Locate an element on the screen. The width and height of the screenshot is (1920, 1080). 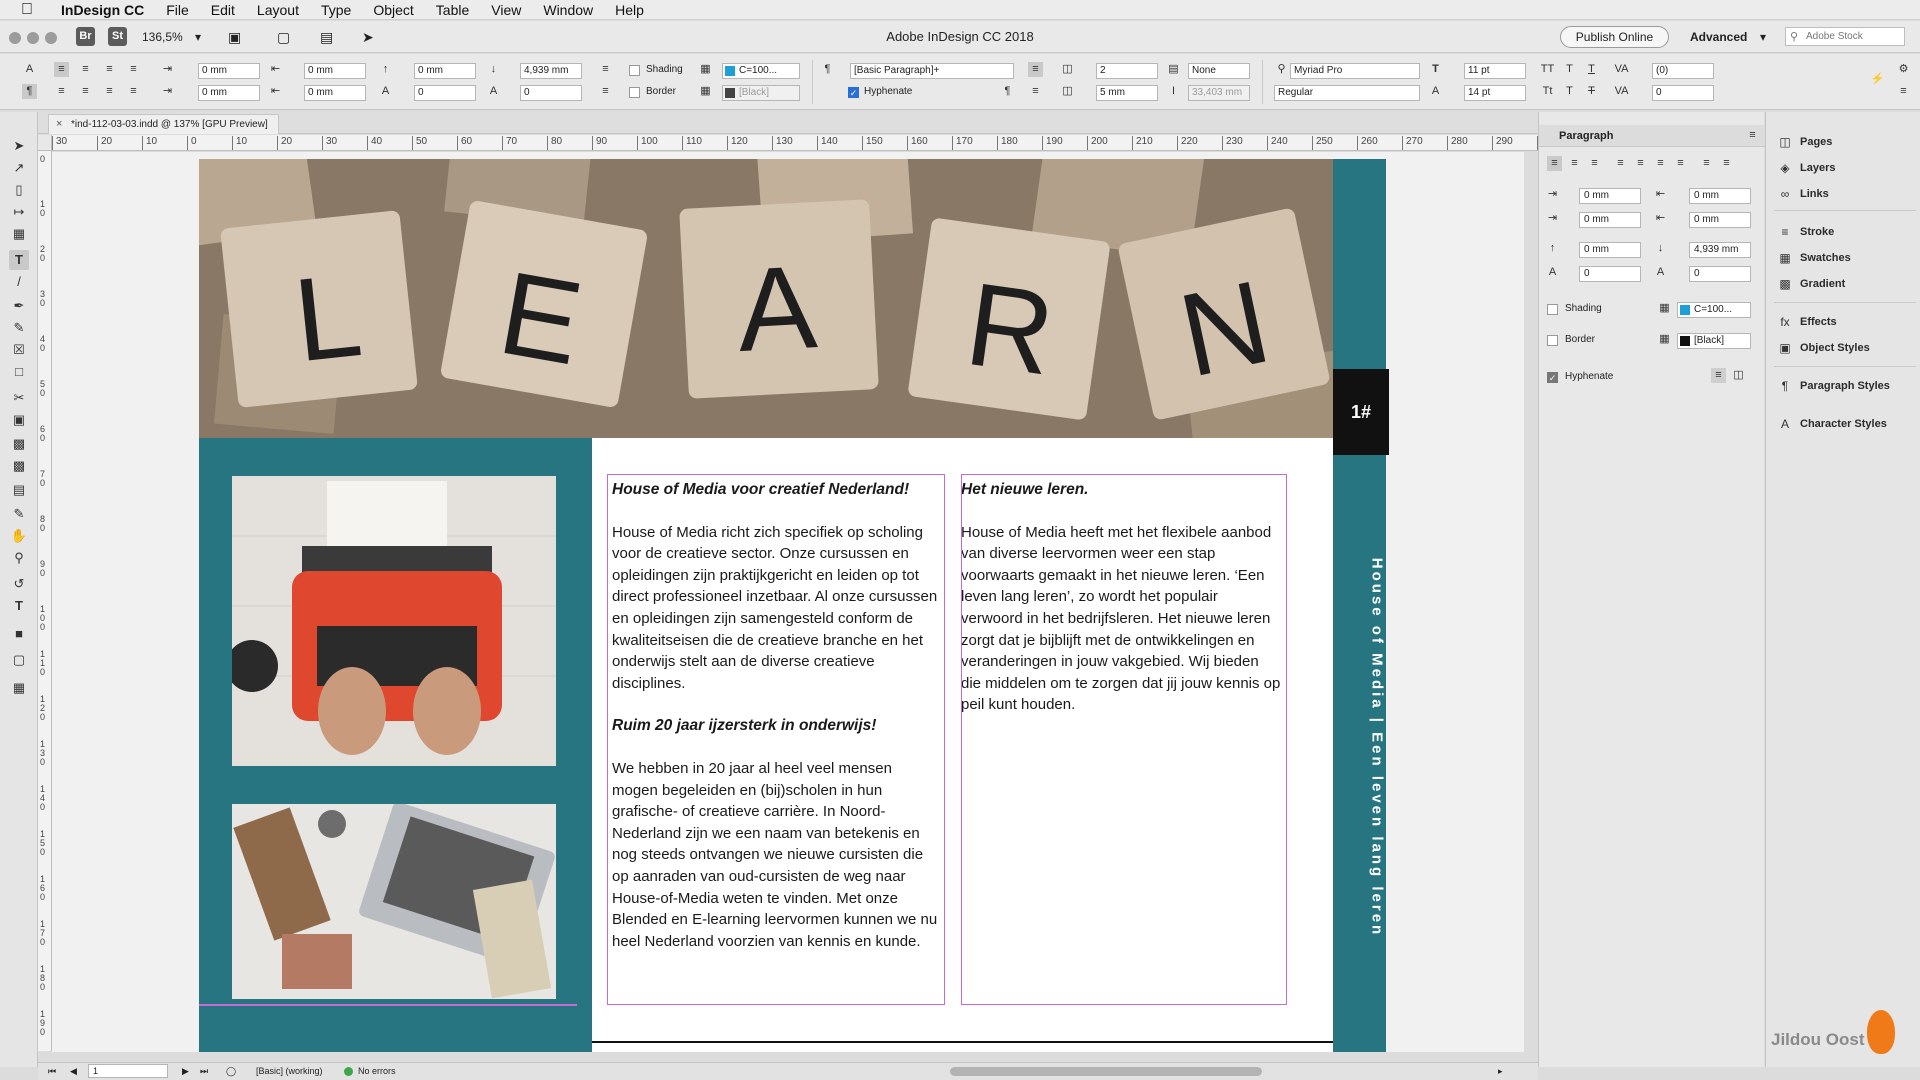
publish-online-button: Publish Online is located at coordinates (1614, 37).